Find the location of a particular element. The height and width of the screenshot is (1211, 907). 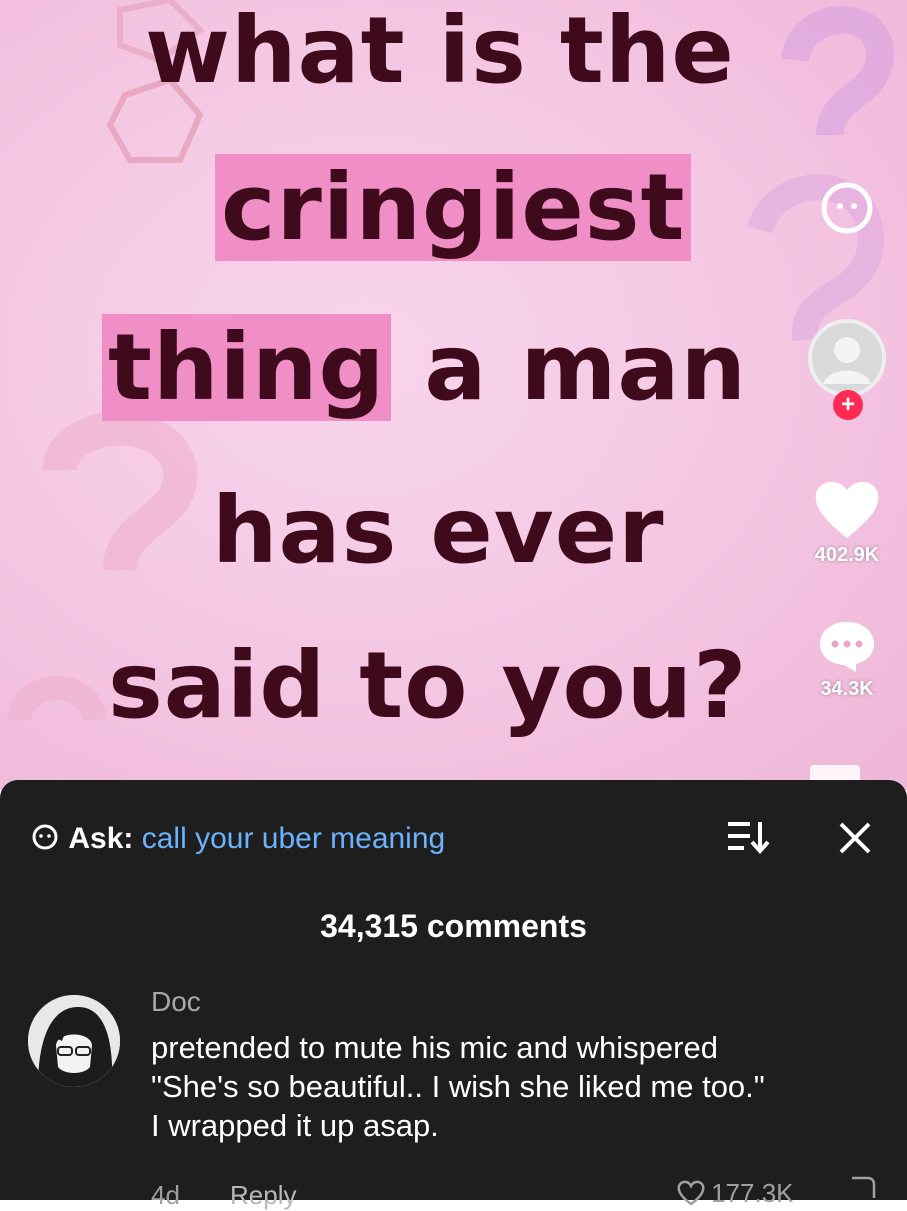

caption-line-5: said to you? is located at coordinates (428, 685).